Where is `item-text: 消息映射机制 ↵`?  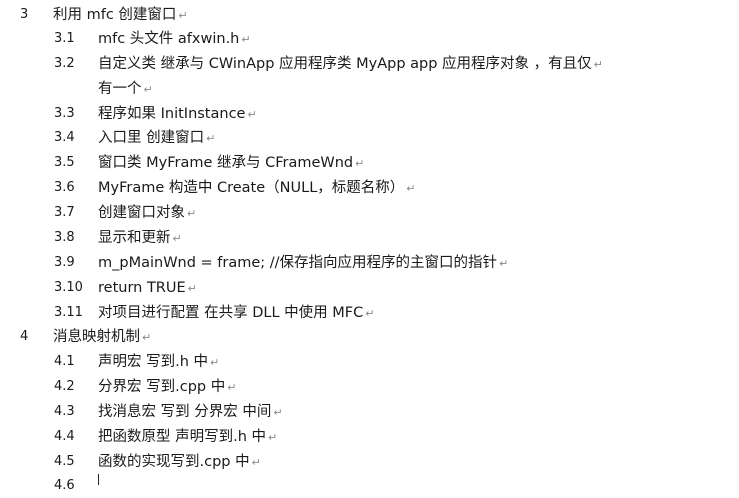
item-text: 消息映射机制 ↵ is located at coordinates (102, 337).